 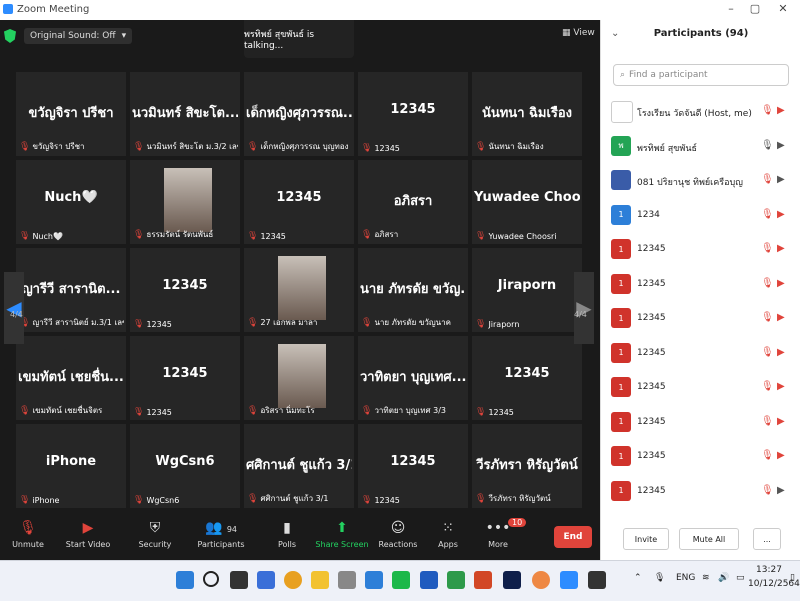 What do you see at coordinates (578, 33) in the screenshot?
I see `view-button: ▦ View` at bounding box center [578, 33].